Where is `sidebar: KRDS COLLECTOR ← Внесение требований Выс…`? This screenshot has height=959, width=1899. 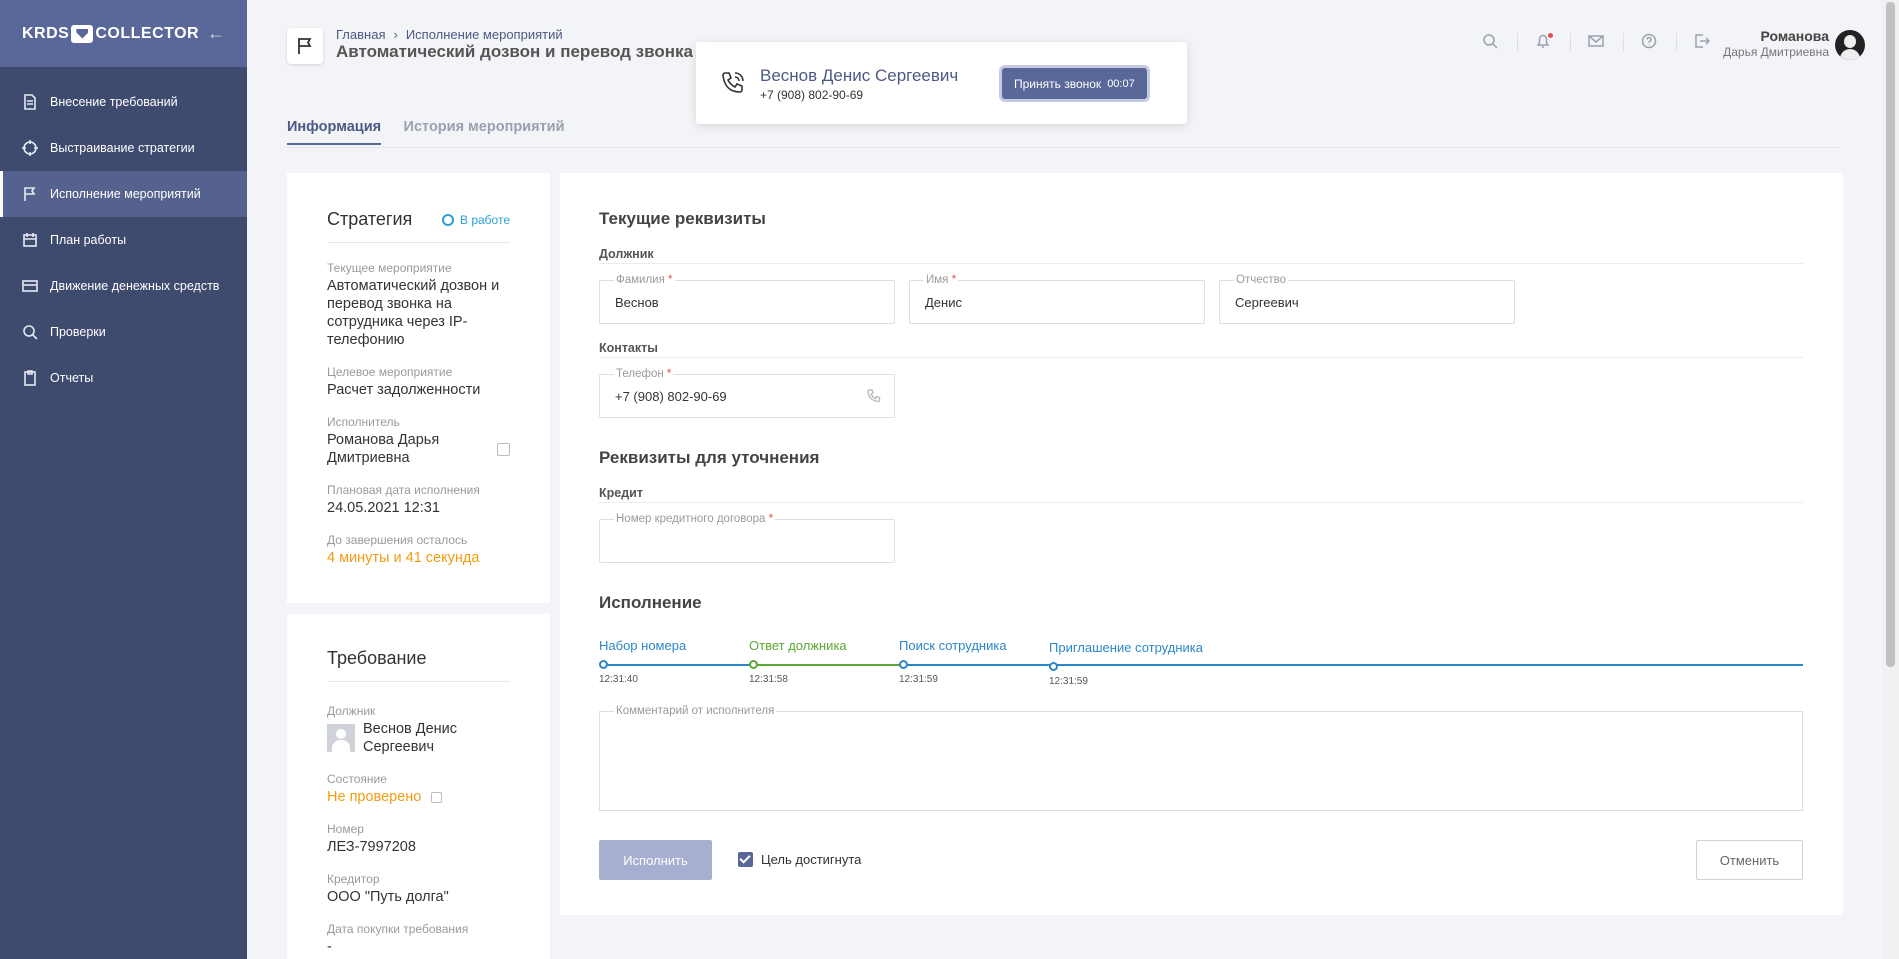
sidebar: KRDS COLLECTOR ← Внесение требований Выс… is located at coordinates (123, 479).